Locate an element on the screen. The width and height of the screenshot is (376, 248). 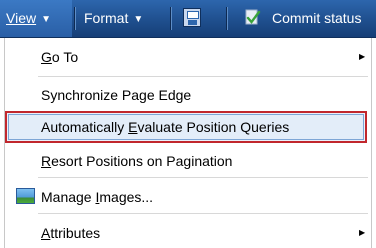
commit-status-icon is located at coordinates (253, 18).